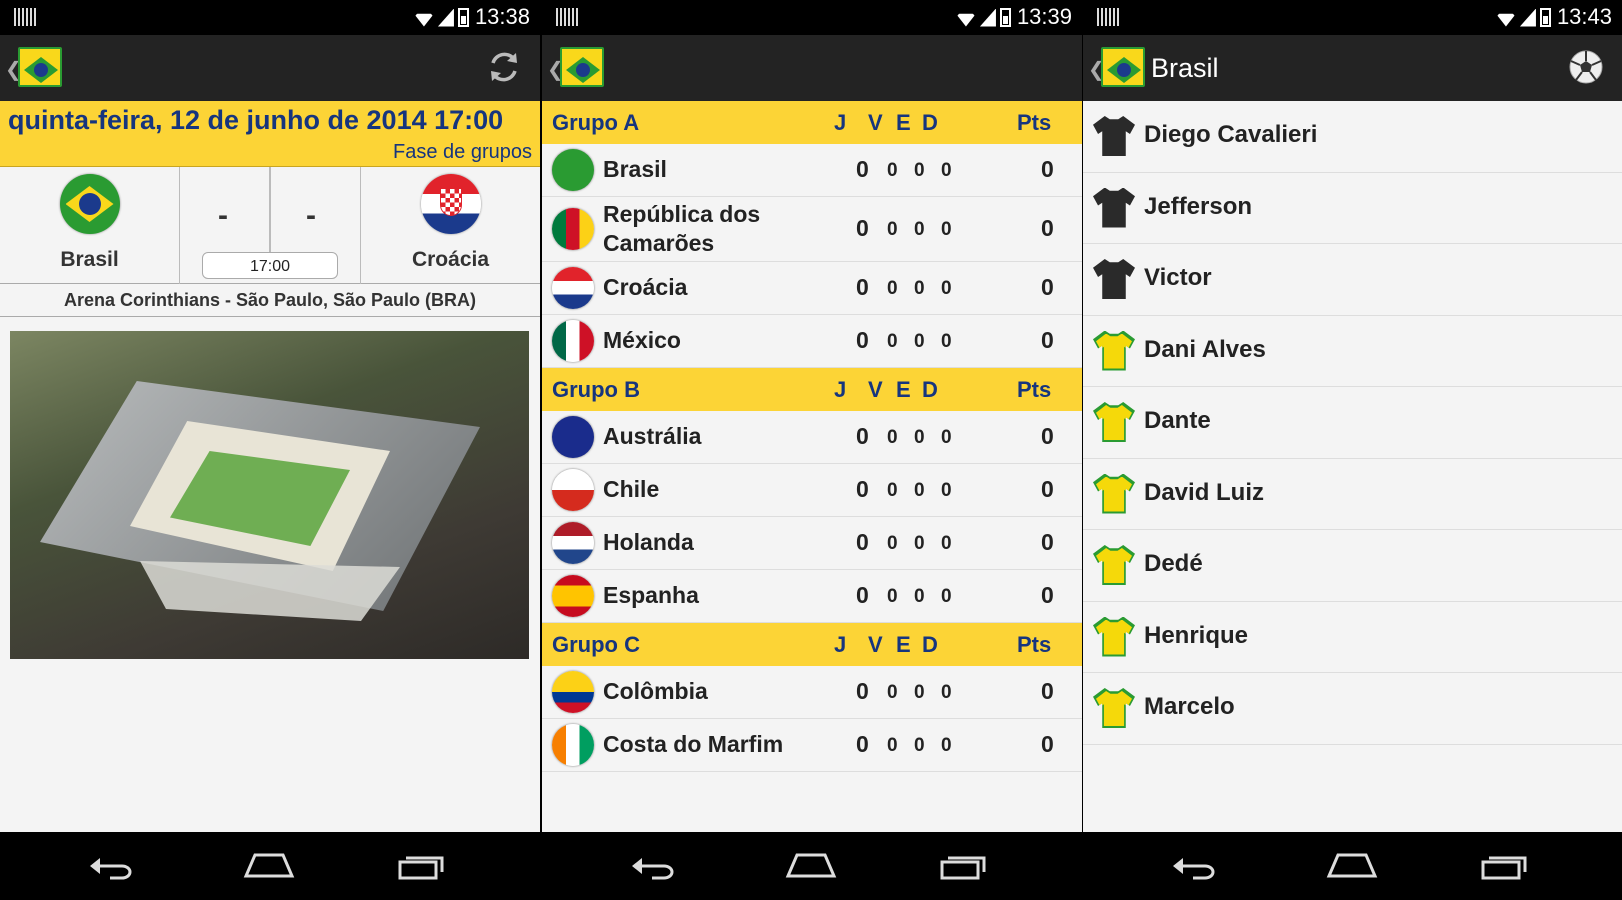  What do you see at coordinates (645, 287) in the screenshot?
I see `team-name: Croácia` at bounding box center [645, 287].